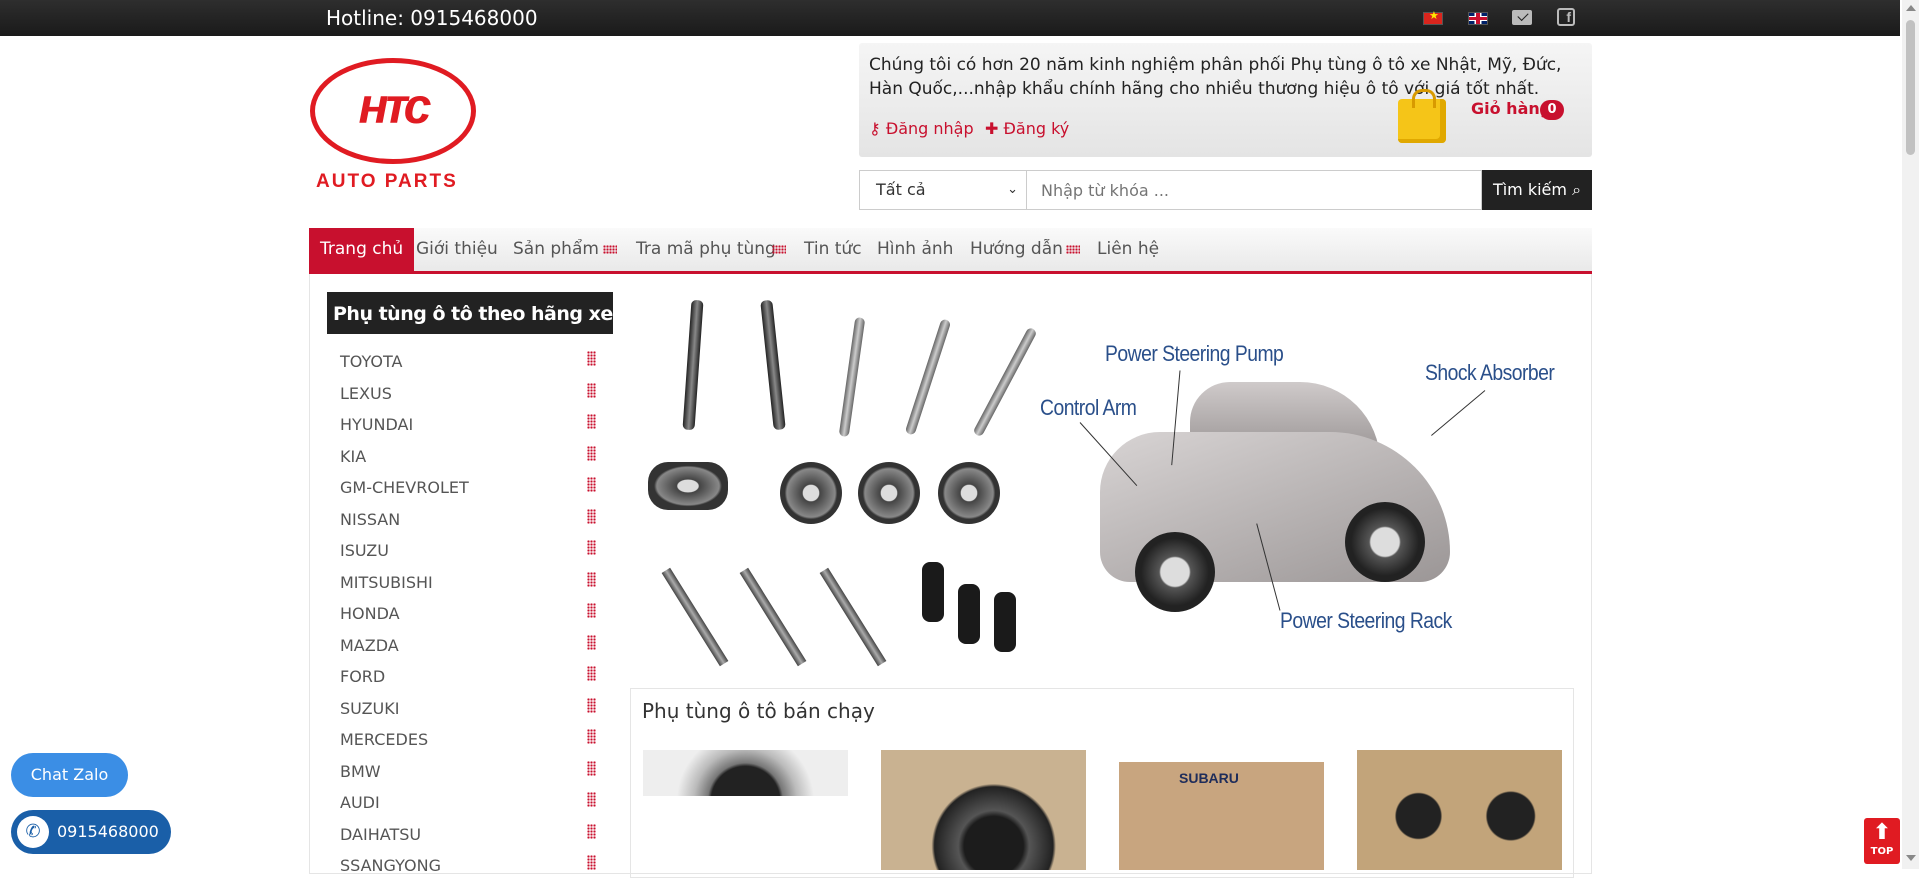  What do you see at coordinates (1882, 832) in the screenshot?
I see `arrow-up-icon: ⬆` at bounding box center [1882, 832].